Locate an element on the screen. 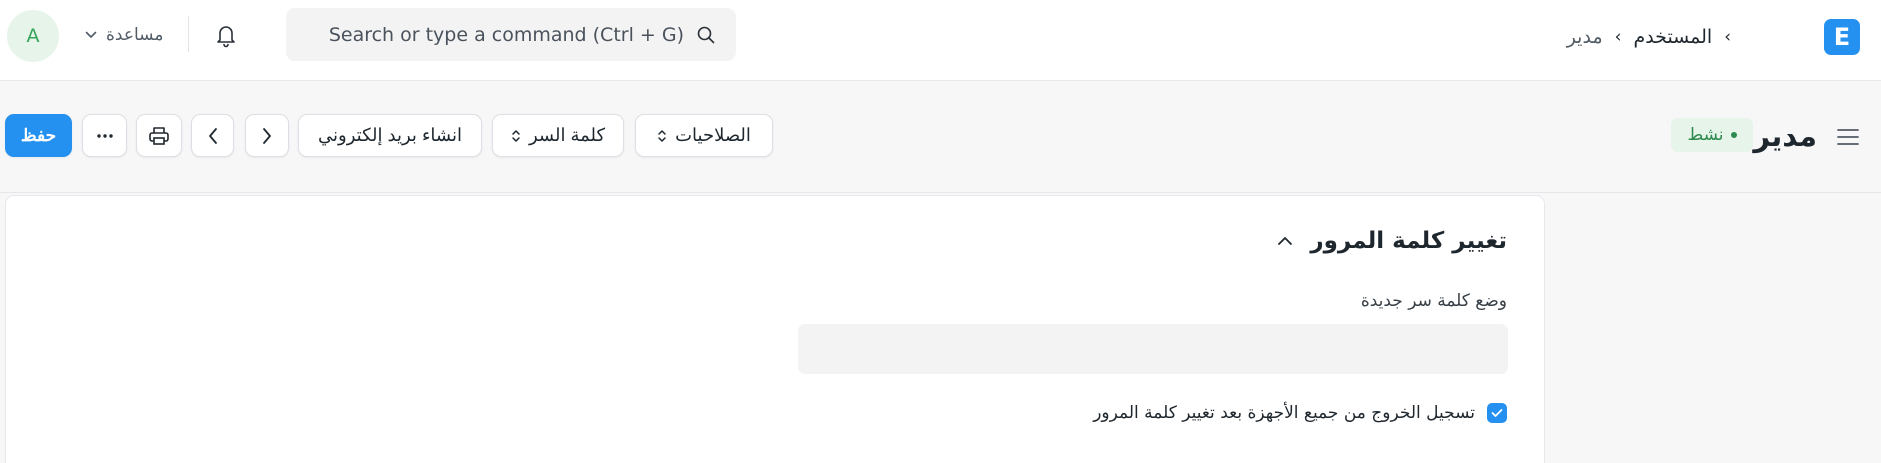 The image size is (1881, 463). notifications-button is located at coordinates (226, 35).